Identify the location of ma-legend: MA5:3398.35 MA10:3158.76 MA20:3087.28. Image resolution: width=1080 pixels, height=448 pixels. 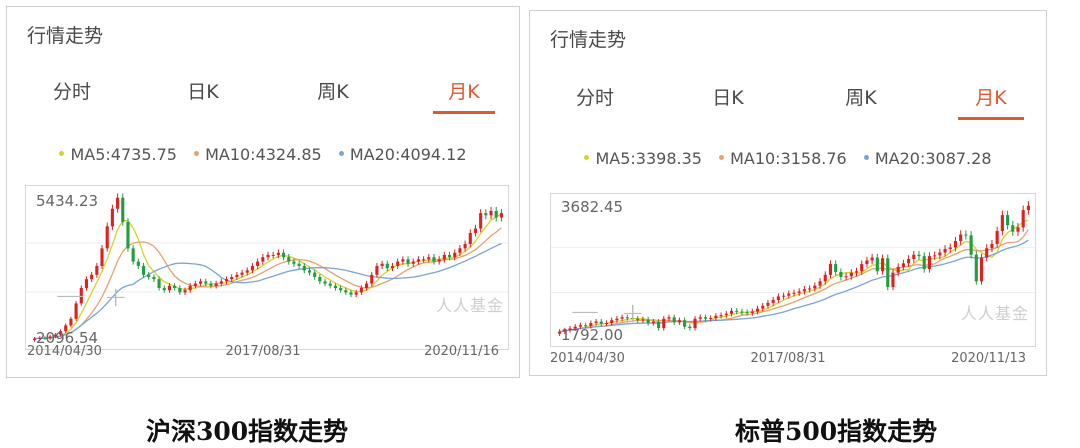
(788, 158).